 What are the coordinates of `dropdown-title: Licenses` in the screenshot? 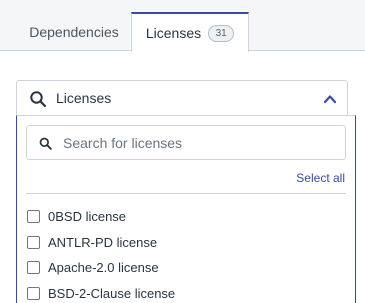 It's located at (84, 98).